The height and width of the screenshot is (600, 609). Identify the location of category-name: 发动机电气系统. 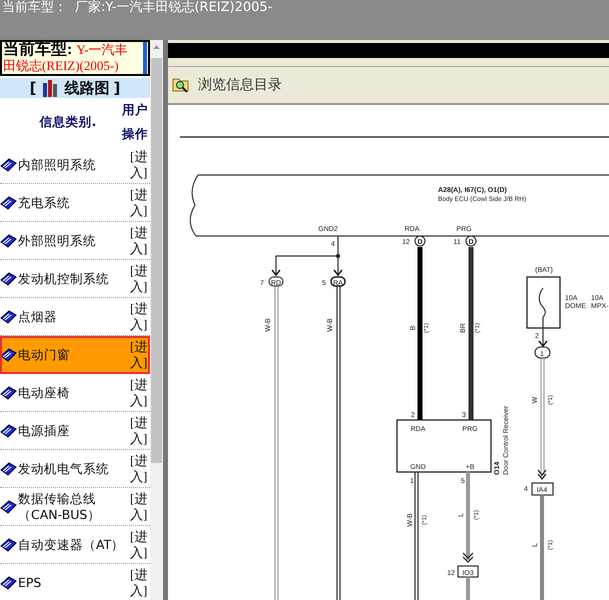
(63, 468).